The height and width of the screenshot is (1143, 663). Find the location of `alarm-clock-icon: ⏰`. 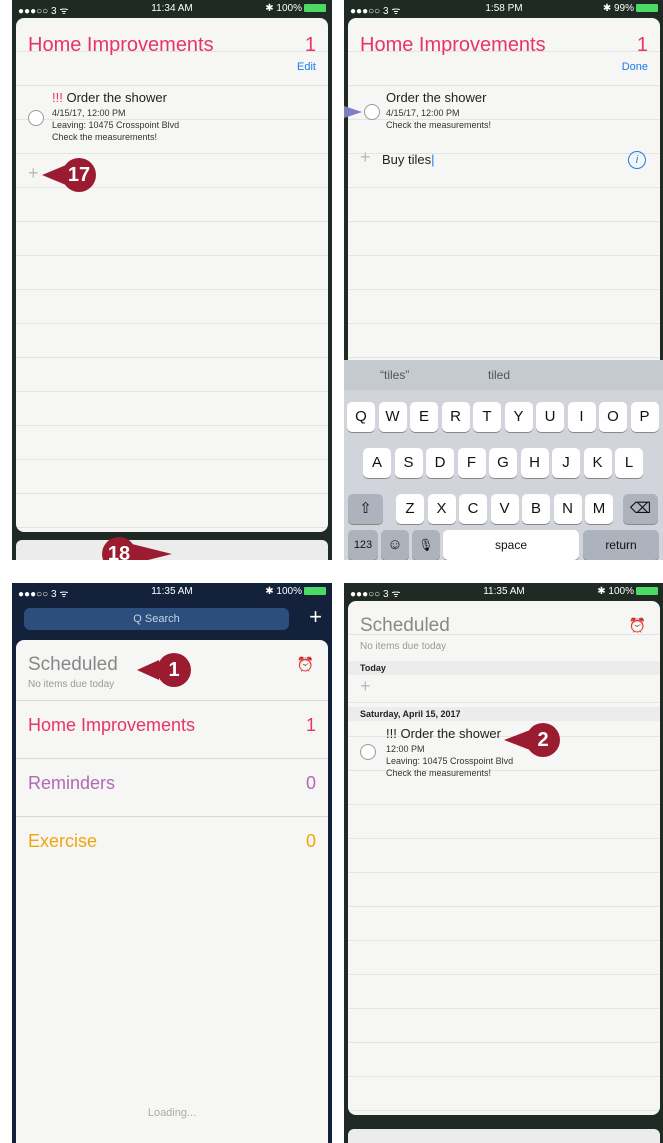

alarm-clock-icon: ⏰ is located at coordinates (637, 625).